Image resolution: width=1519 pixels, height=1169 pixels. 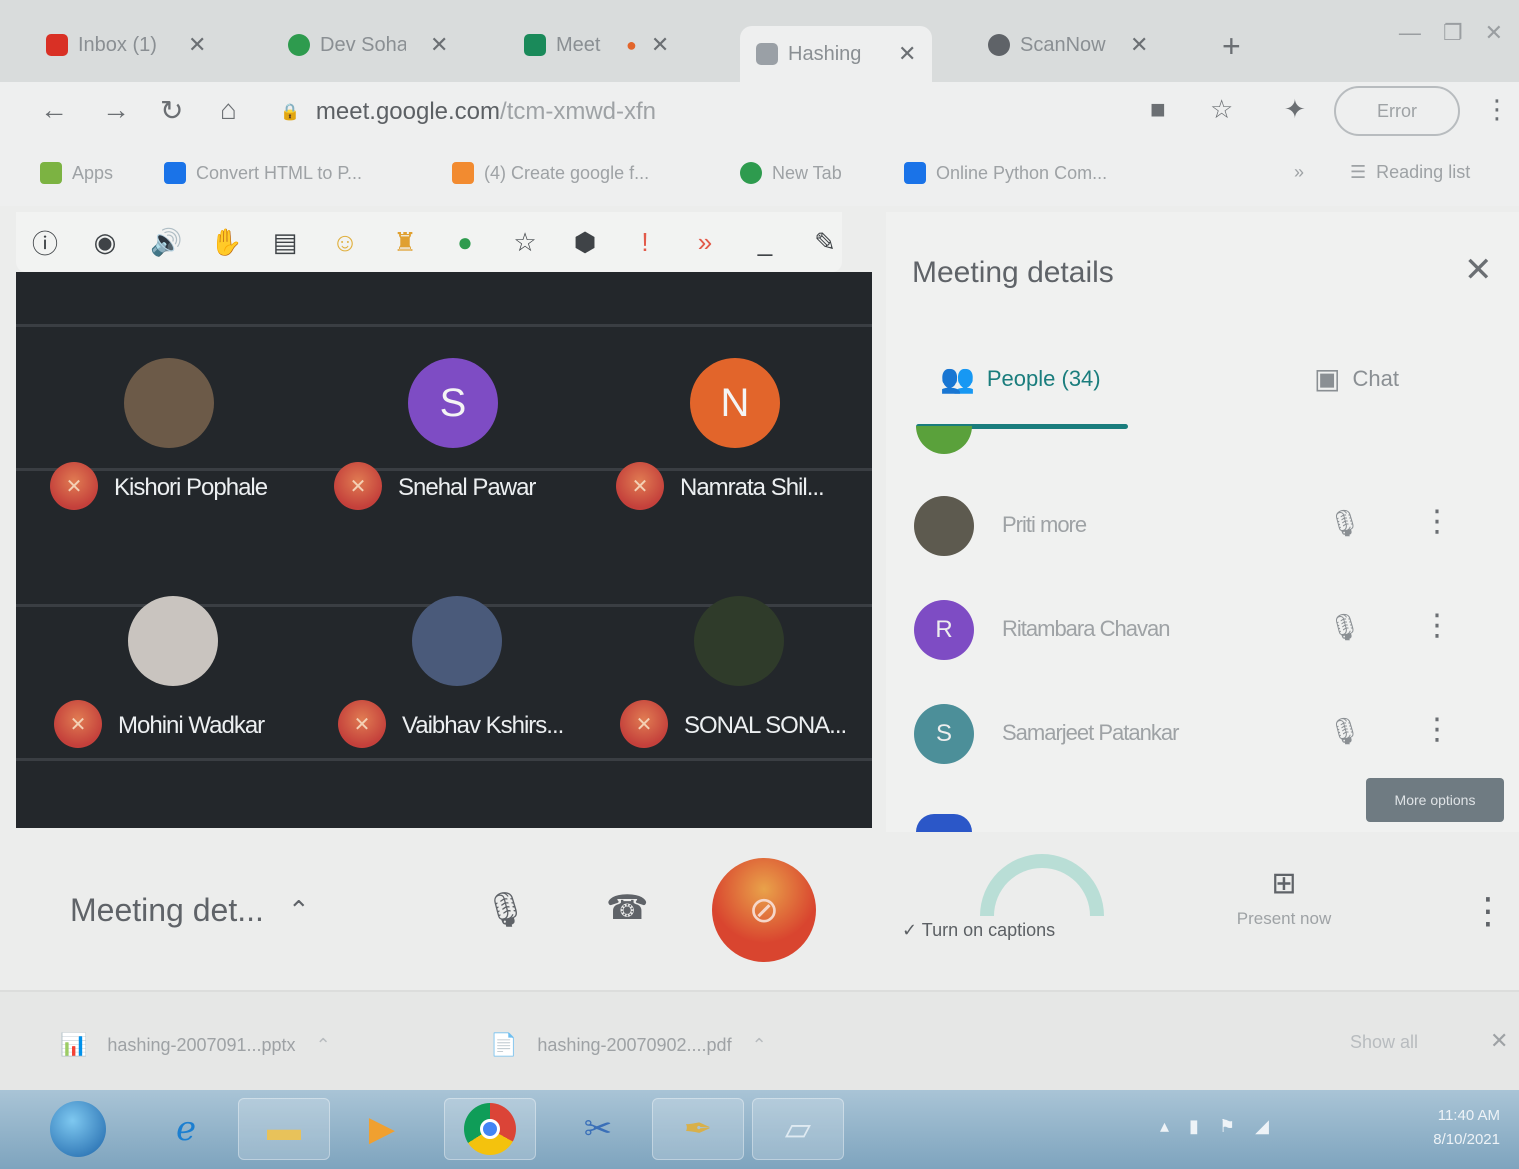 What do you see at coordinates (186, 1129) in the screenshot?
I see `internet-explorer-icon: ℯ` at bounding box center [186, 1129].